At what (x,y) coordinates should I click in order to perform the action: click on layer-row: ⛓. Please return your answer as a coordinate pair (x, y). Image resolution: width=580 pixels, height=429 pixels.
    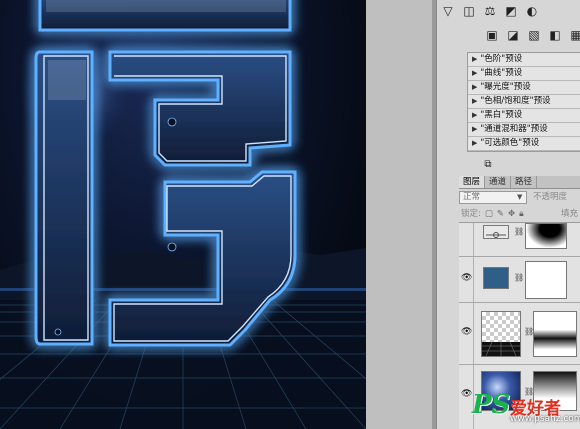
    Looking at the image, I should click on (519, 240).